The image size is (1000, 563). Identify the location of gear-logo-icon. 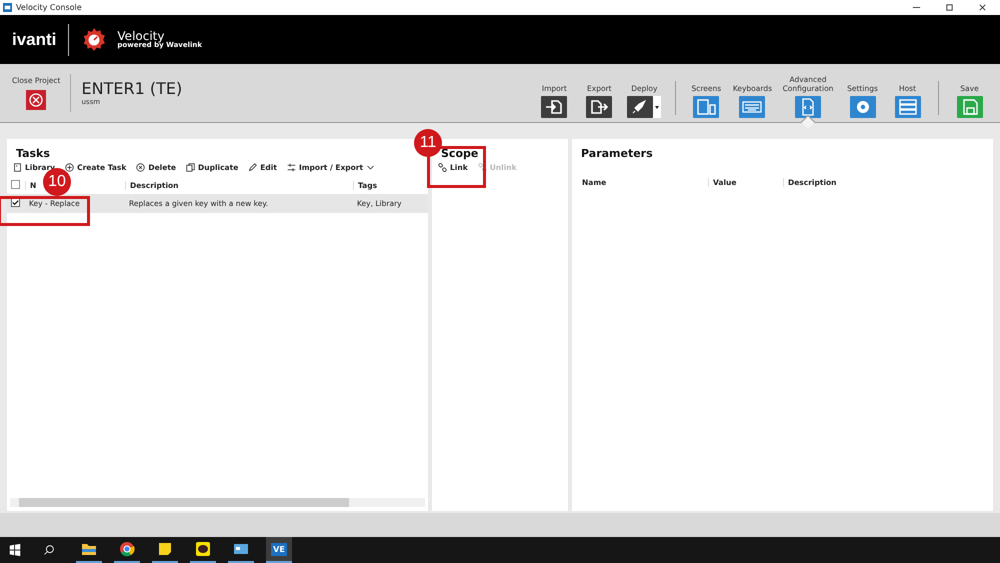
(94, 39).